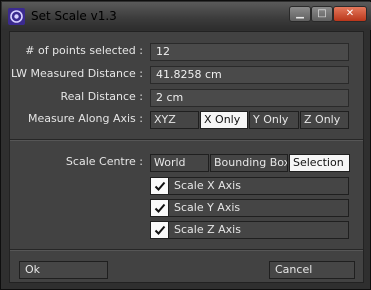 The height and width of the screenshot is (290, 371). What do you see at coordinates (63, 270) in the screenshot?
I see `ok-button: Ok` at bounding box center [63, 270].